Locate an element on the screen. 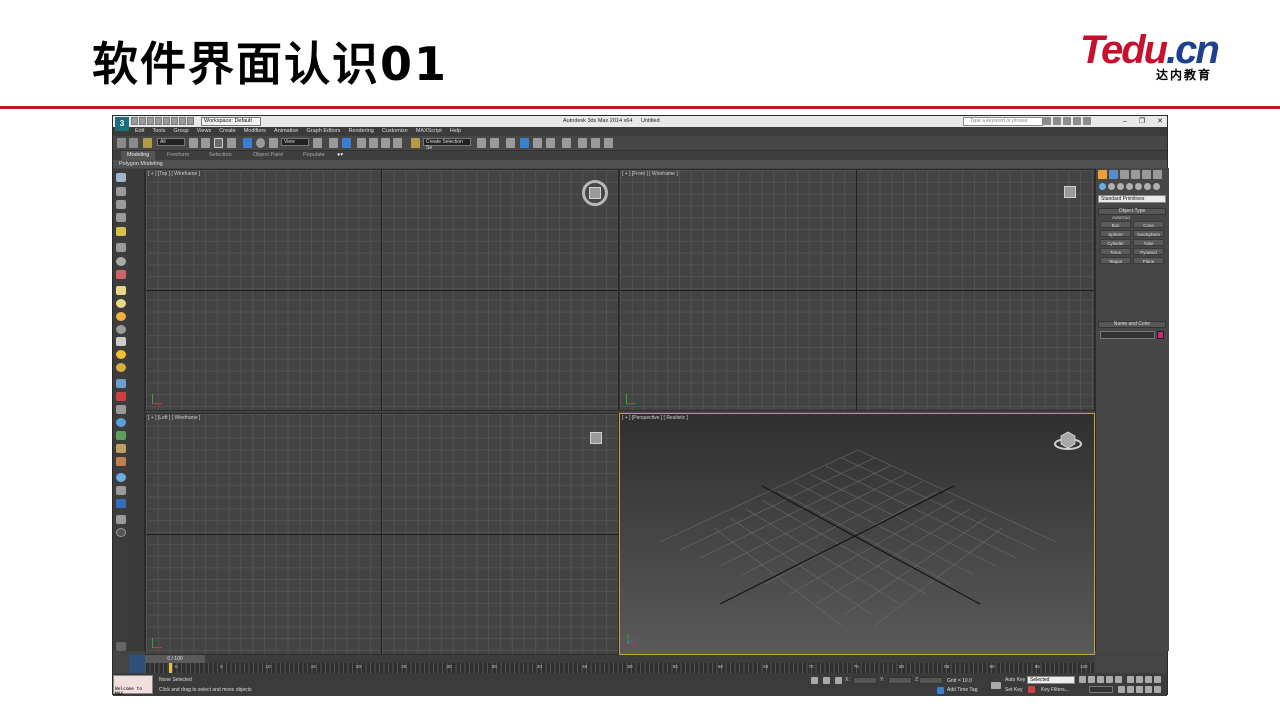 This screenshot has width=1280, height=720. key-selection-dropdown: Selected is located at coordinates (1051, 680).